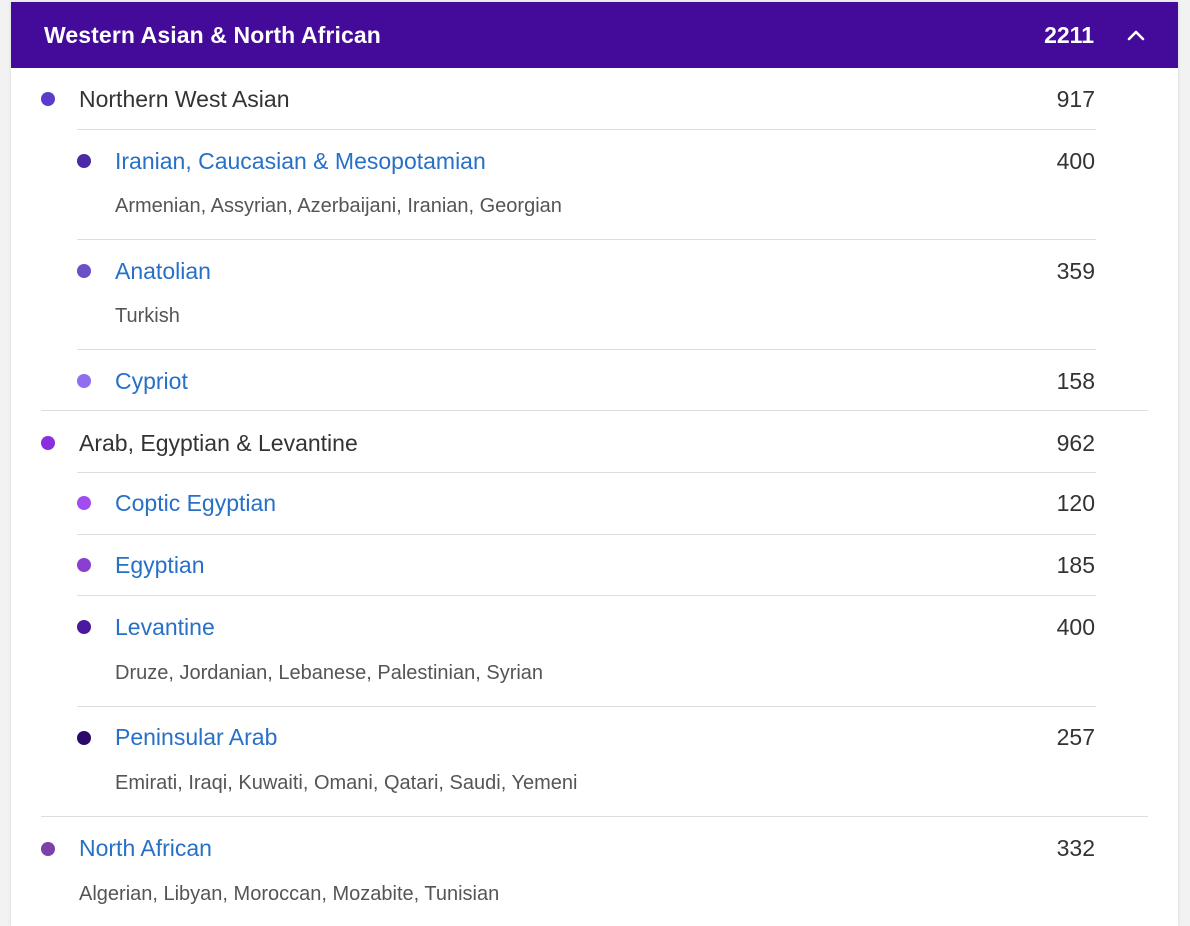 The image size is (1190, 926). I want to click on subgroup-link: Coptic Egyptian, so click(195, 503).